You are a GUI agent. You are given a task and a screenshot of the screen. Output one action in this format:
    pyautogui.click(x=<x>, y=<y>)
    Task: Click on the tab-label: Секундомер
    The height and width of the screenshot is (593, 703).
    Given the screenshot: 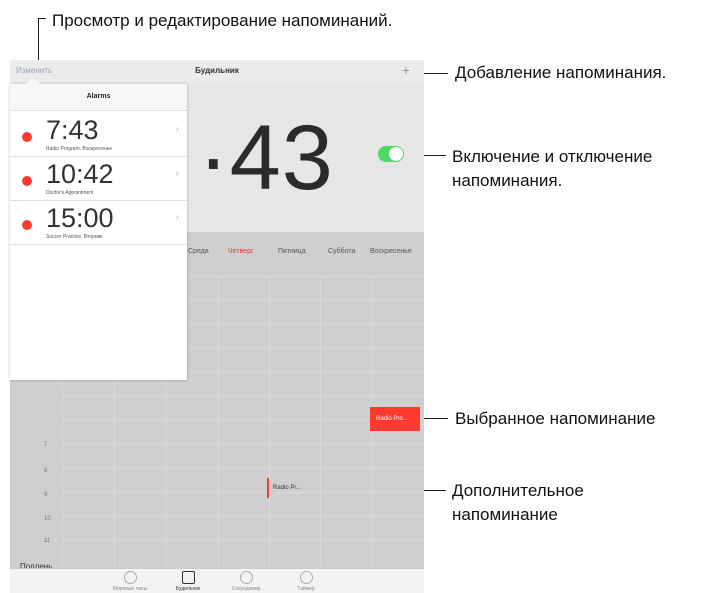 What is the action you would take?
    pyautogui.click(x=246, y=589)
    